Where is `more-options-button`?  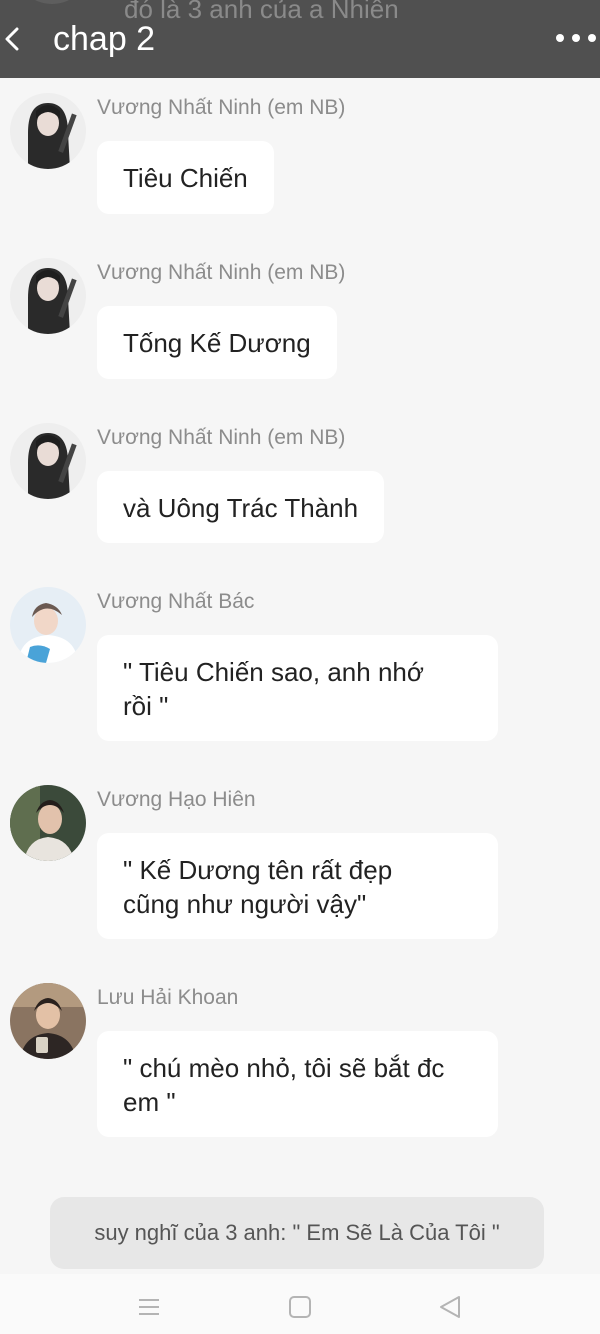 more-options-button is located at coordinates (576, 38).